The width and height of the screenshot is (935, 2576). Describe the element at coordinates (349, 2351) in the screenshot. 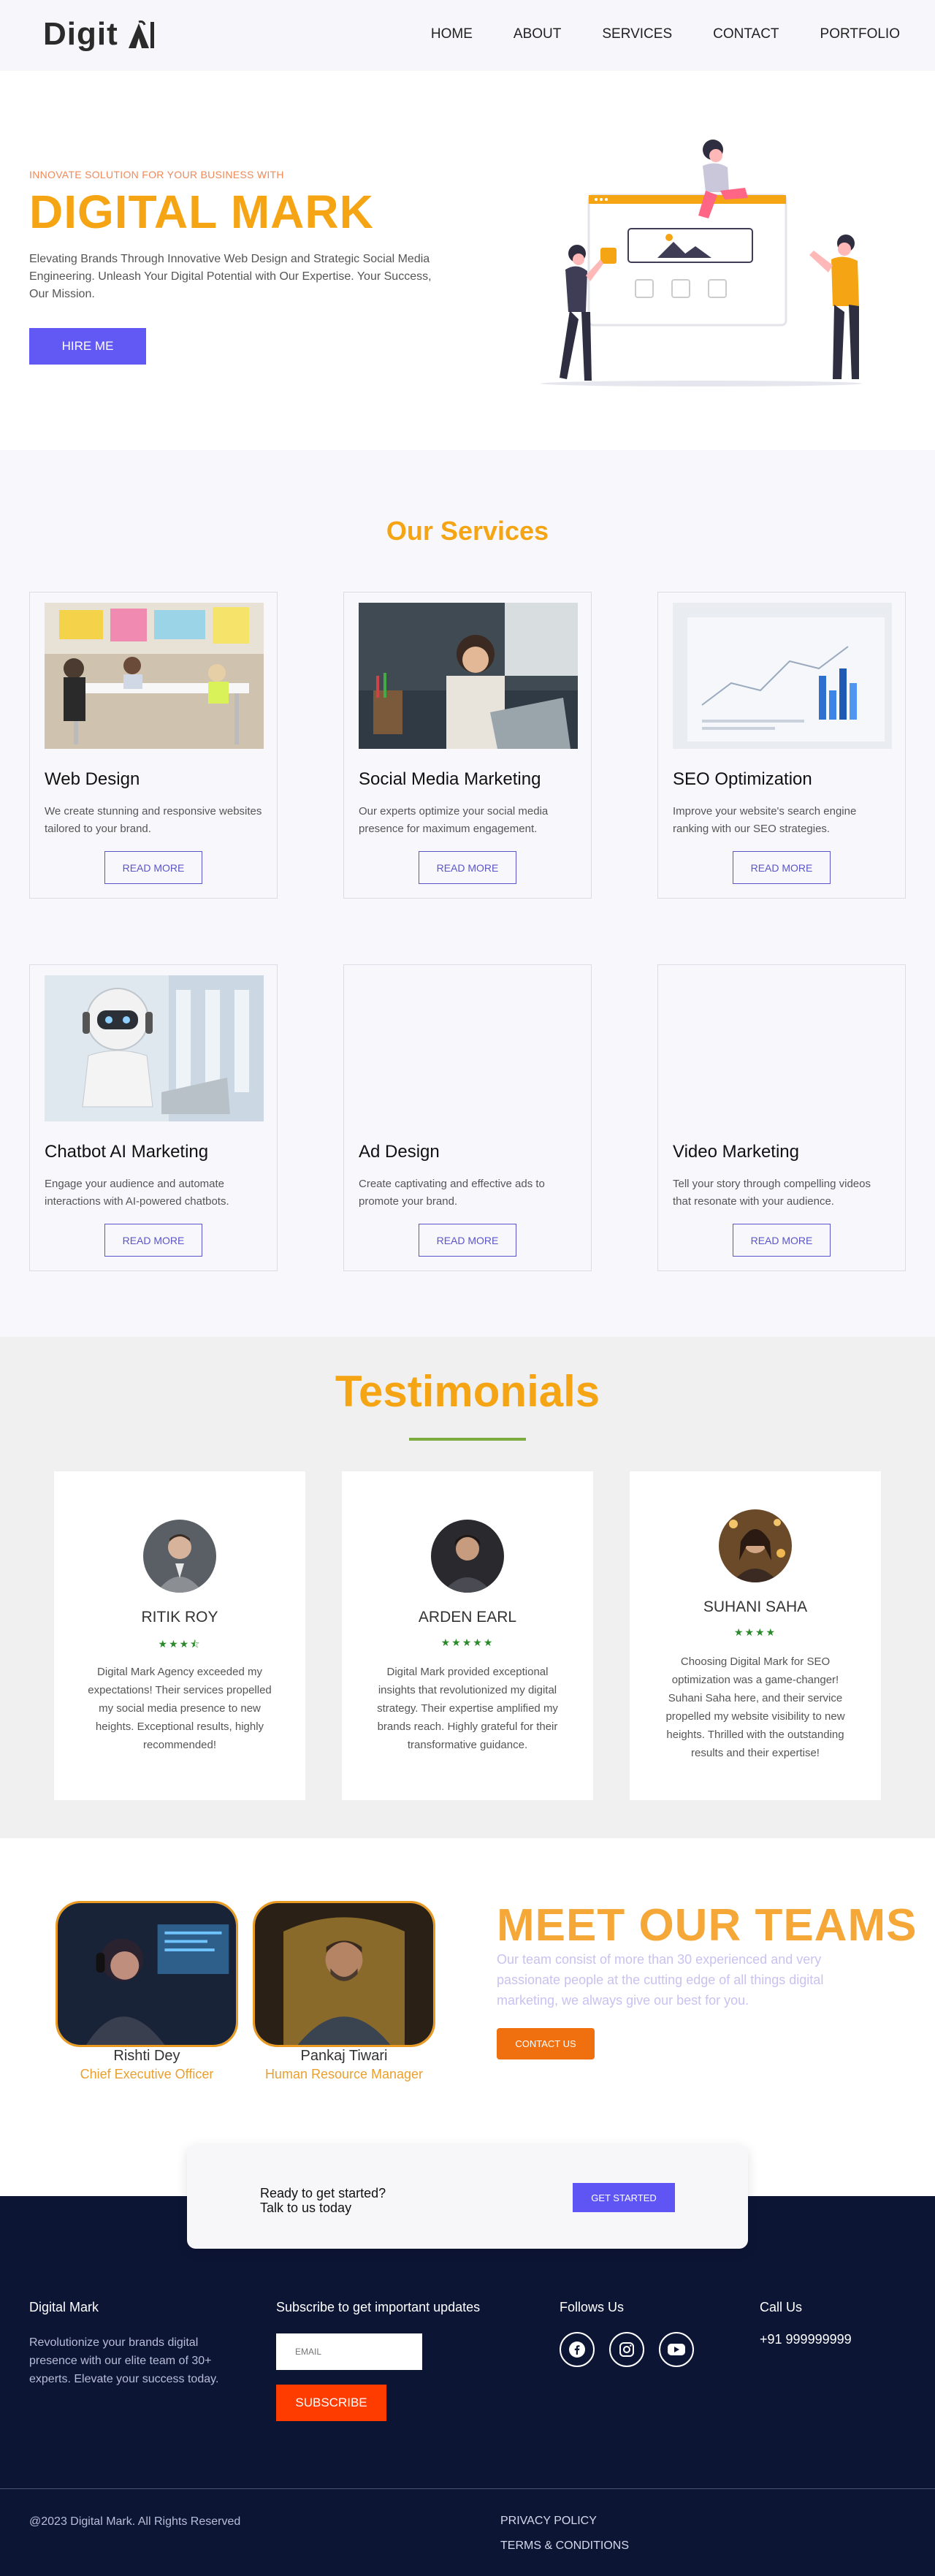

I see `email-field` at that location.